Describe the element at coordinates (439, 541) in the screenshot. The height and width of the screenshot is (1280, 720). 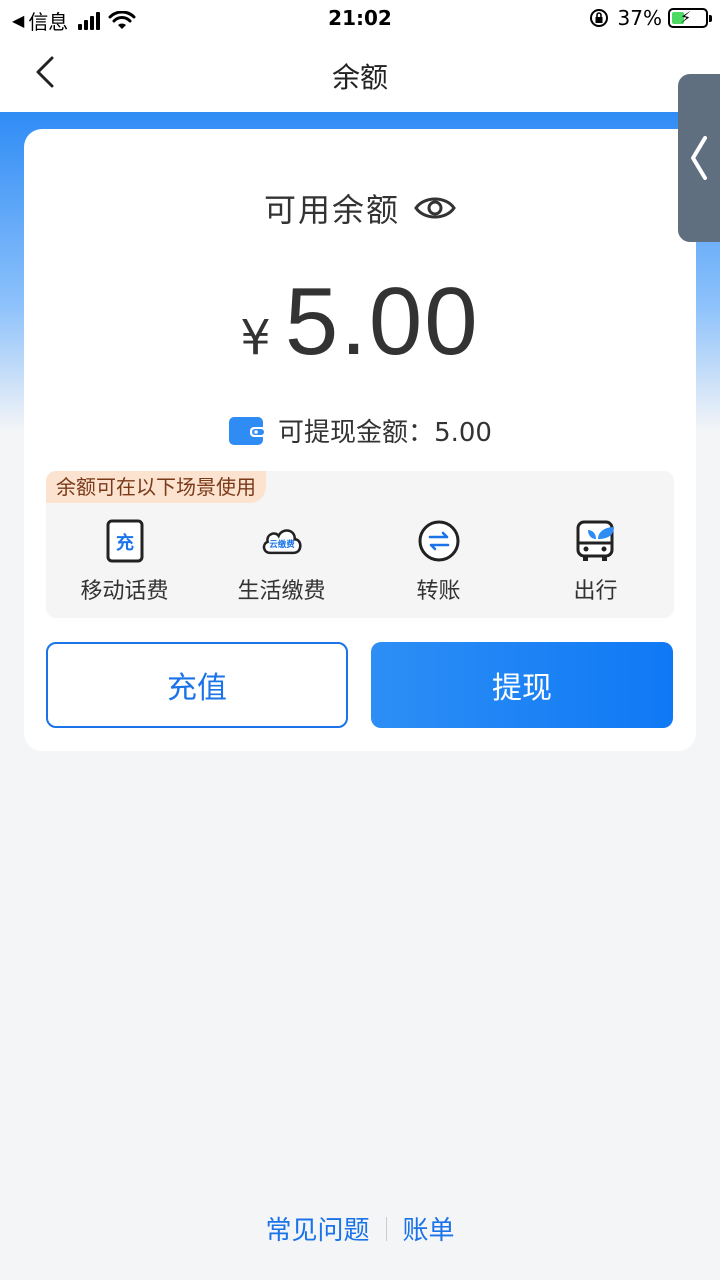
I see `transfer-icon` at that location.